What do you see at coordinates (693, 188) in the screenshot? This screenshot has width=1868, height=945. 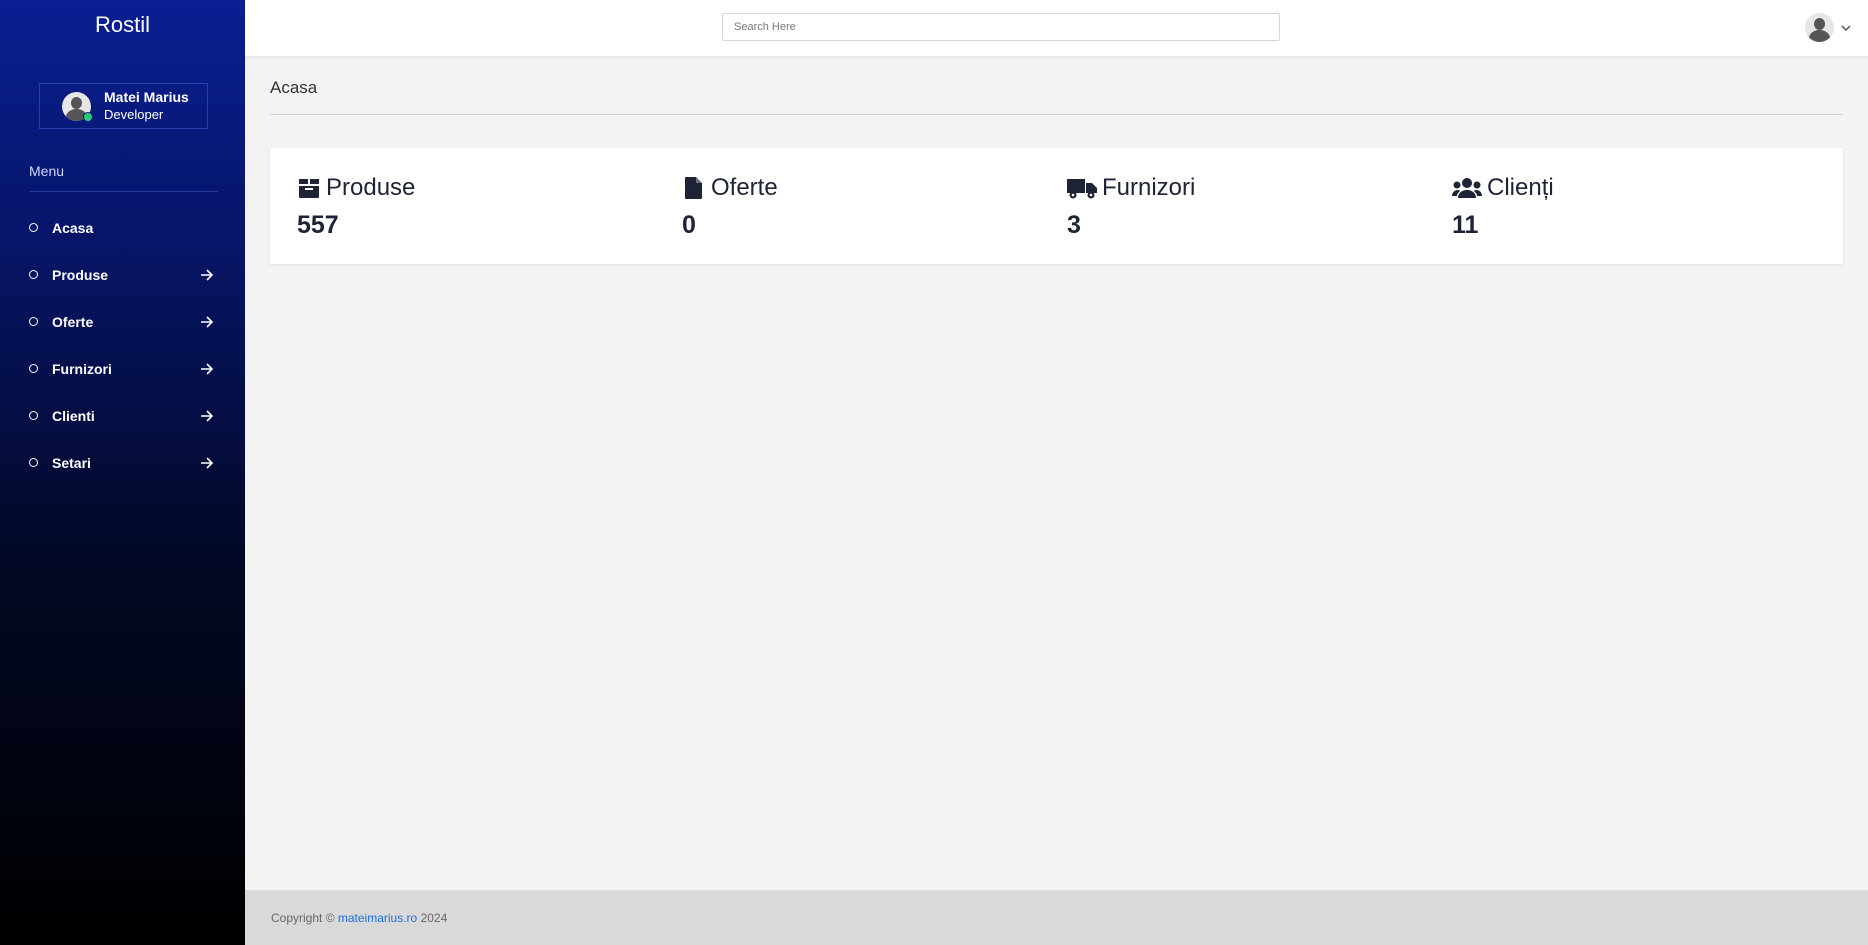 I see `file-icon` at bounding box center [693, 188].